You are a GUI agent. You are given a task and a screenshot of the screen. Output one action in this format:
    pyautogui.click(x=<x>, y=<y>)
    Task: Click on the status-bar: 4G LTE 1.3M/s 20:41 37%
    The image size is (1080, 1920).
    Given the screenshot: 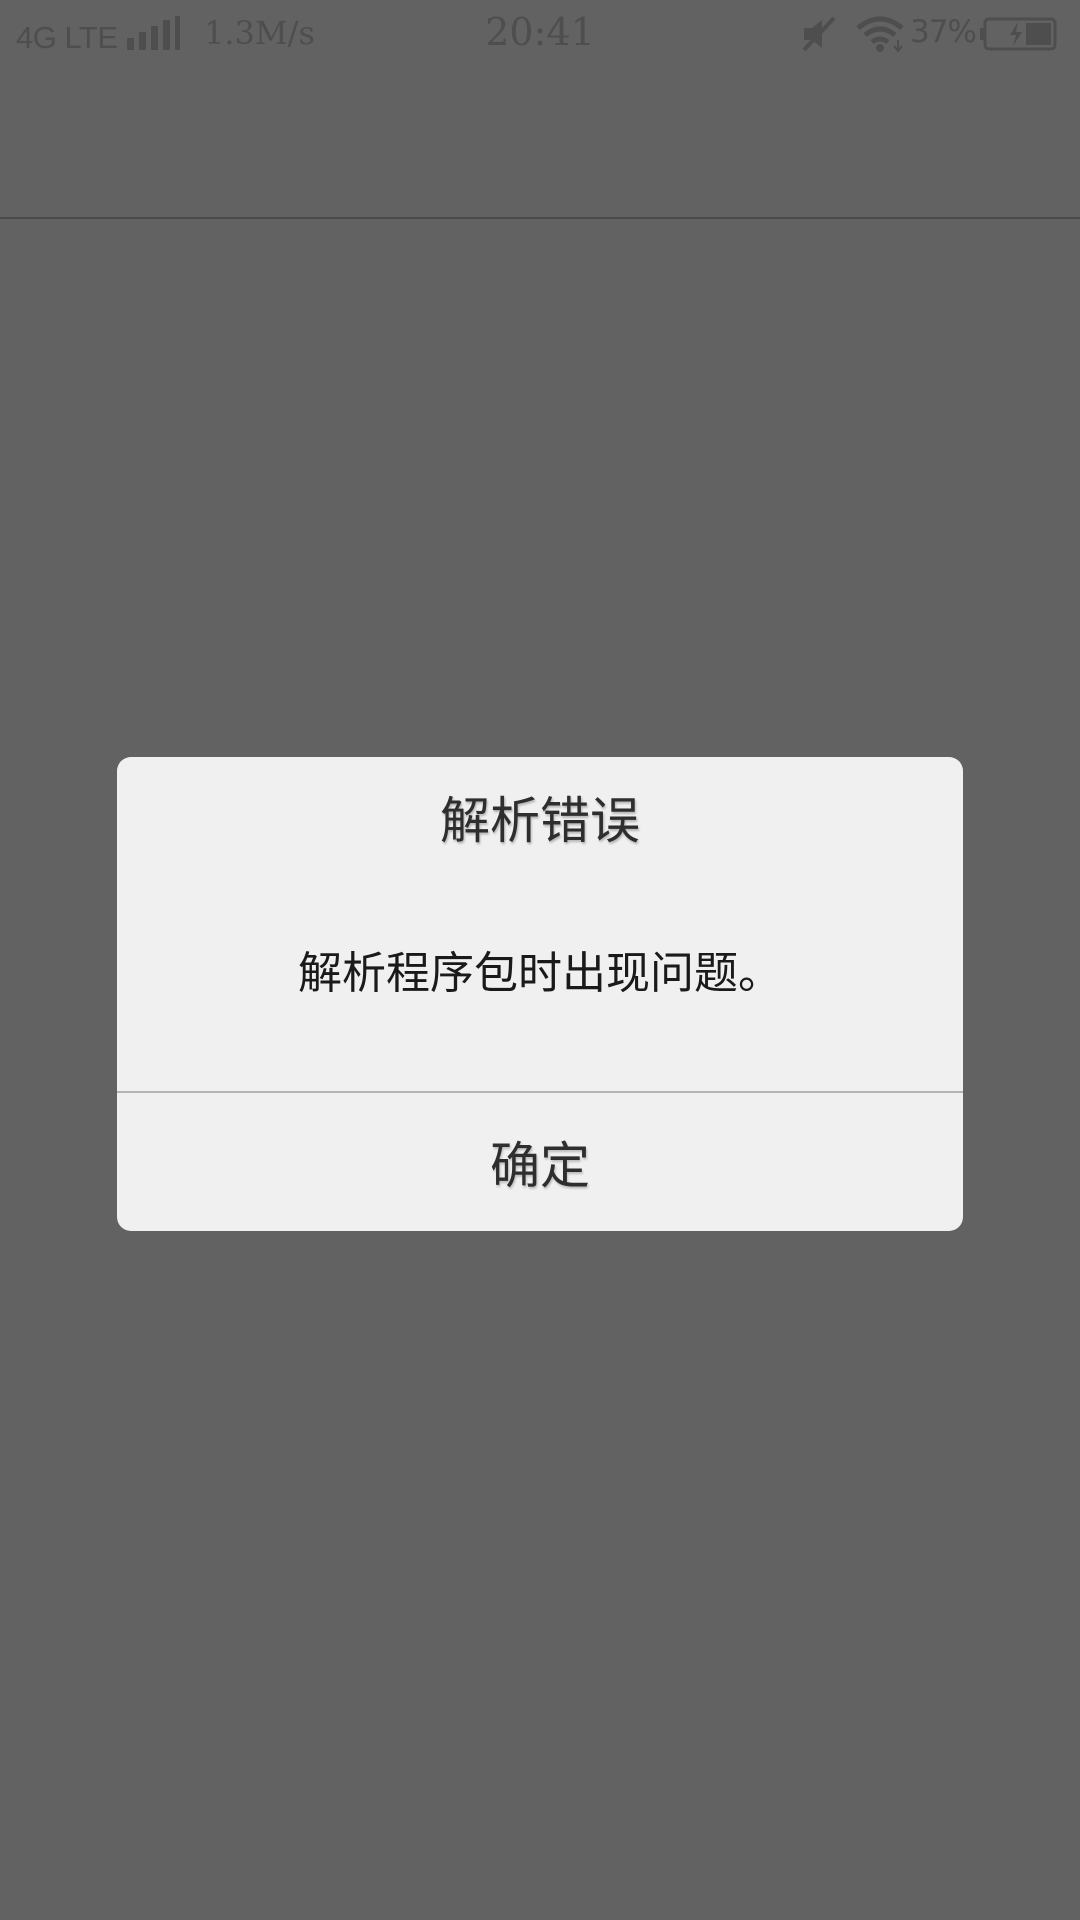 What is the action you would take?
    pyautogui.click(x=540, y=34)
    